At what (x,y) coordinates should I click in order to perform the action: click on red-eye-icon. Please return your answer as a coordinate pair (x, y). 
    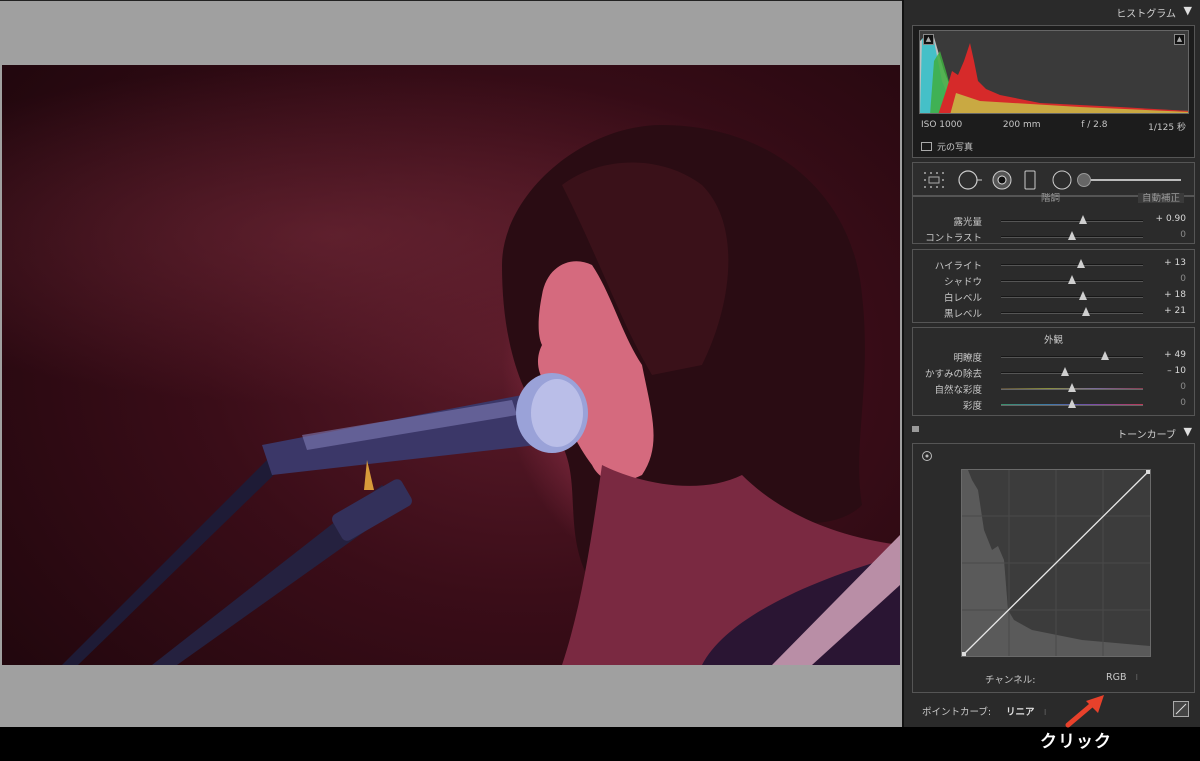
    Looking at the image, I should click on (1002, 180).